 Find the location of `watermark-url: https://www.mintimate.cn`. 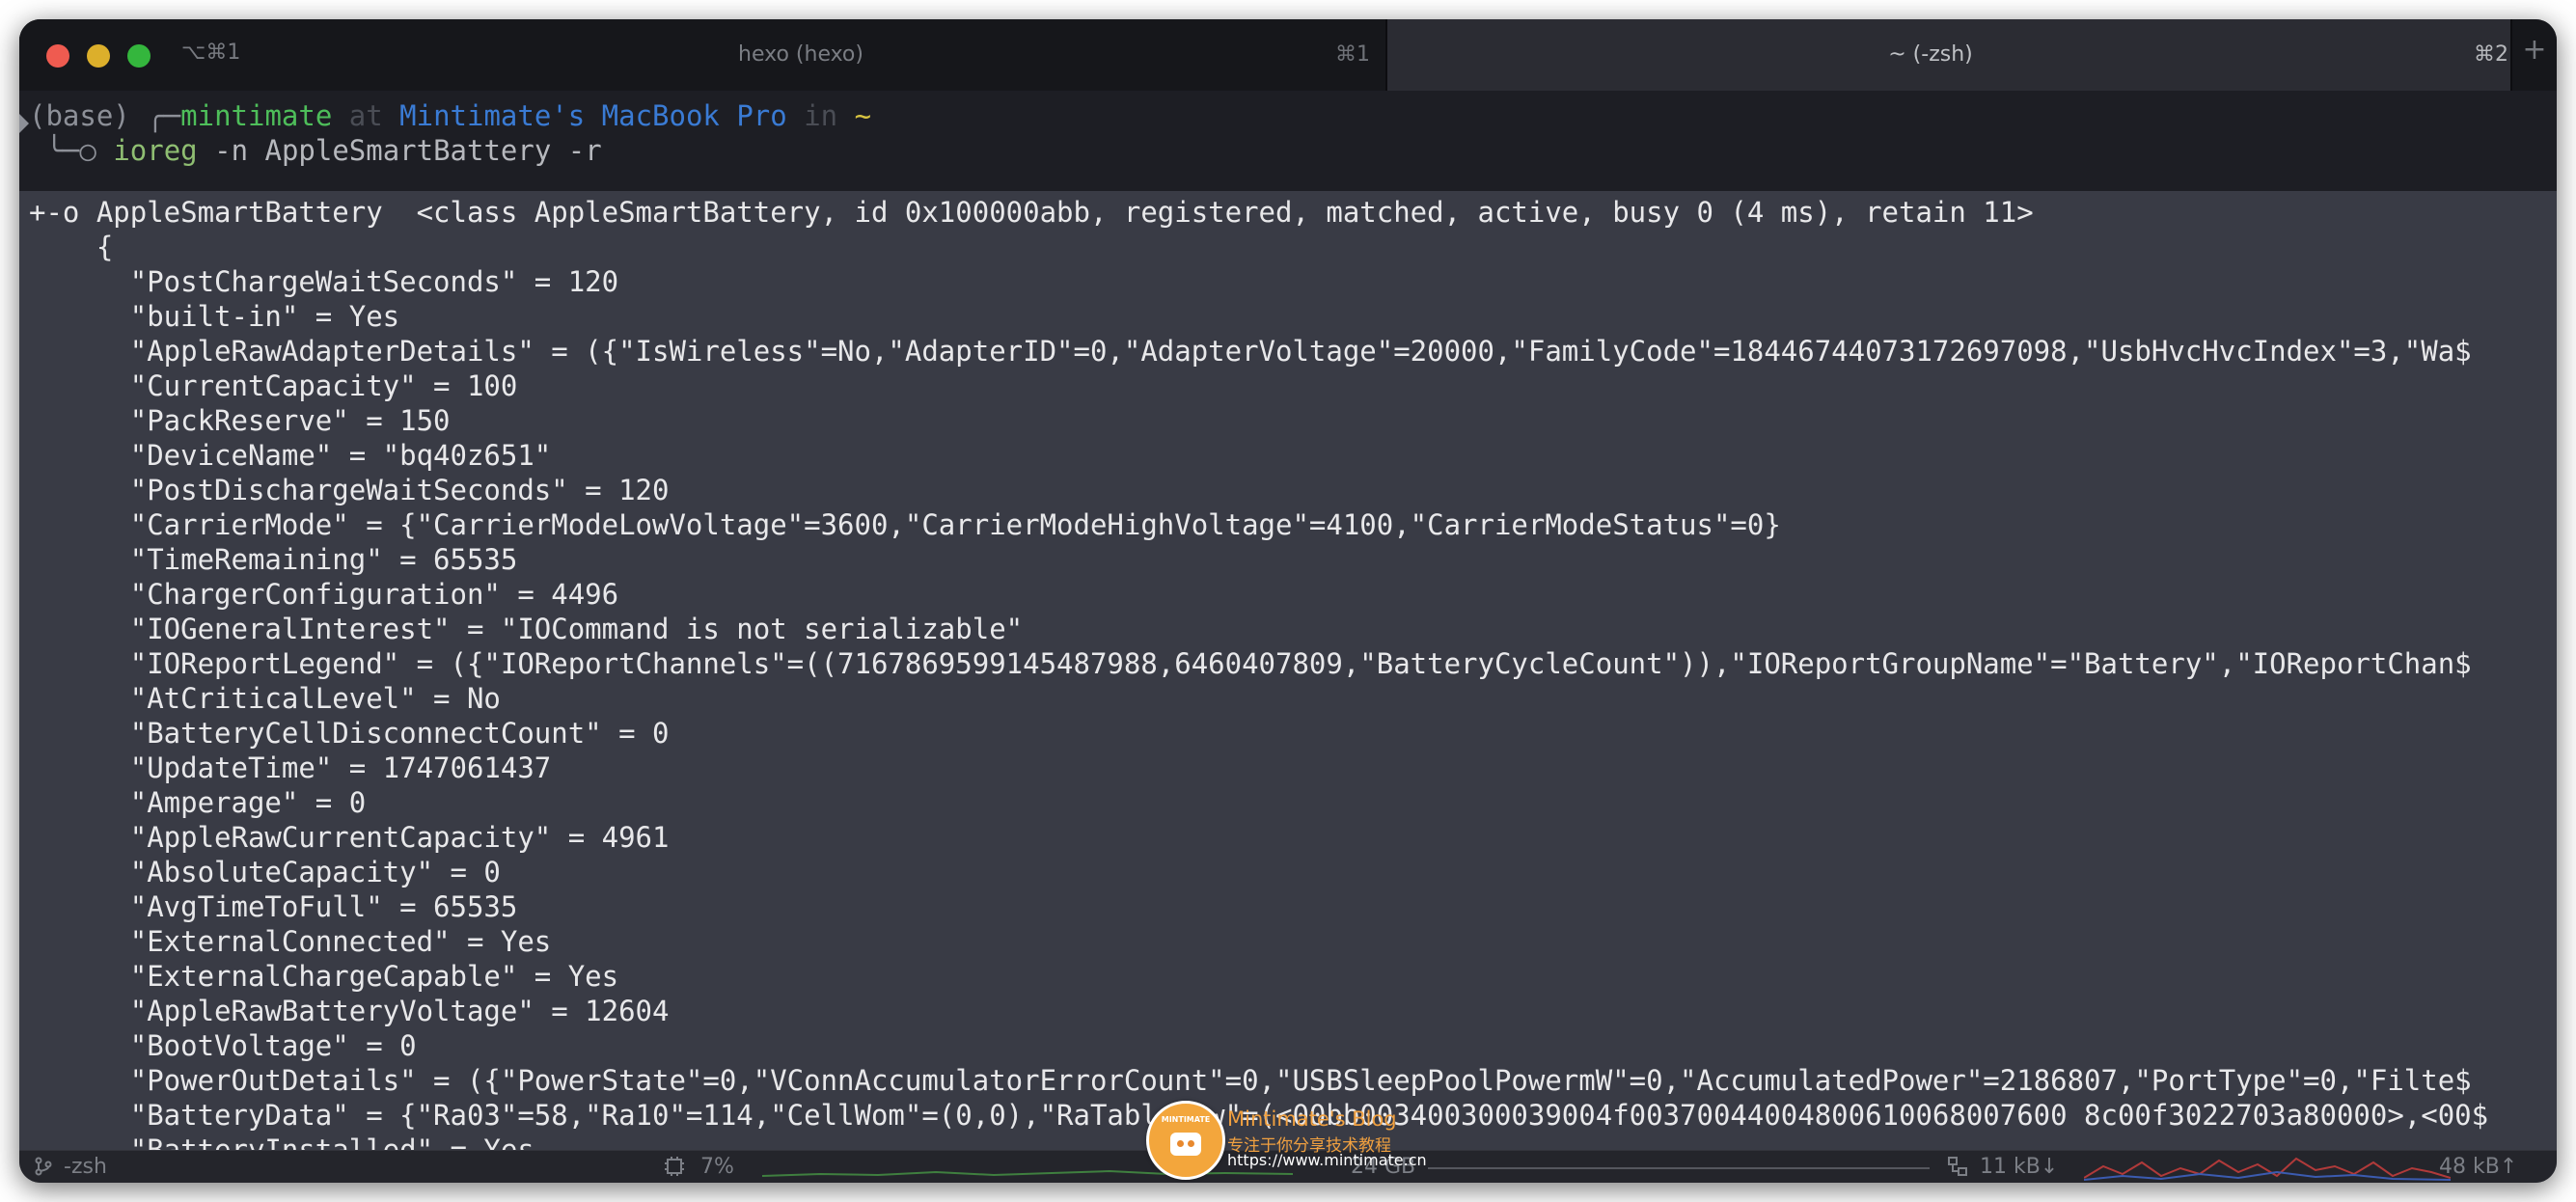

watermark-url: https://www.mintimate.cn is located at coordinates (1327, 1160).